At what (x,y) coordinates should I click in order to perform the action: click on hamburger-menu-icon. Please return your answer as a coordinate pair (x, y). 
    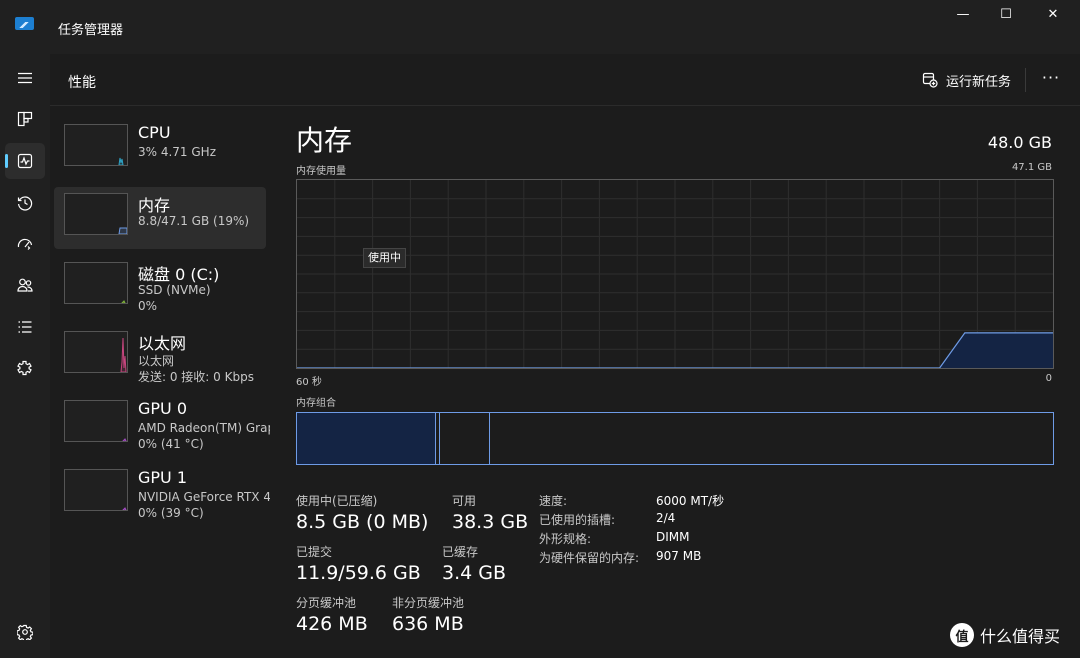
    Looking at the image, I should click on (25, 78).